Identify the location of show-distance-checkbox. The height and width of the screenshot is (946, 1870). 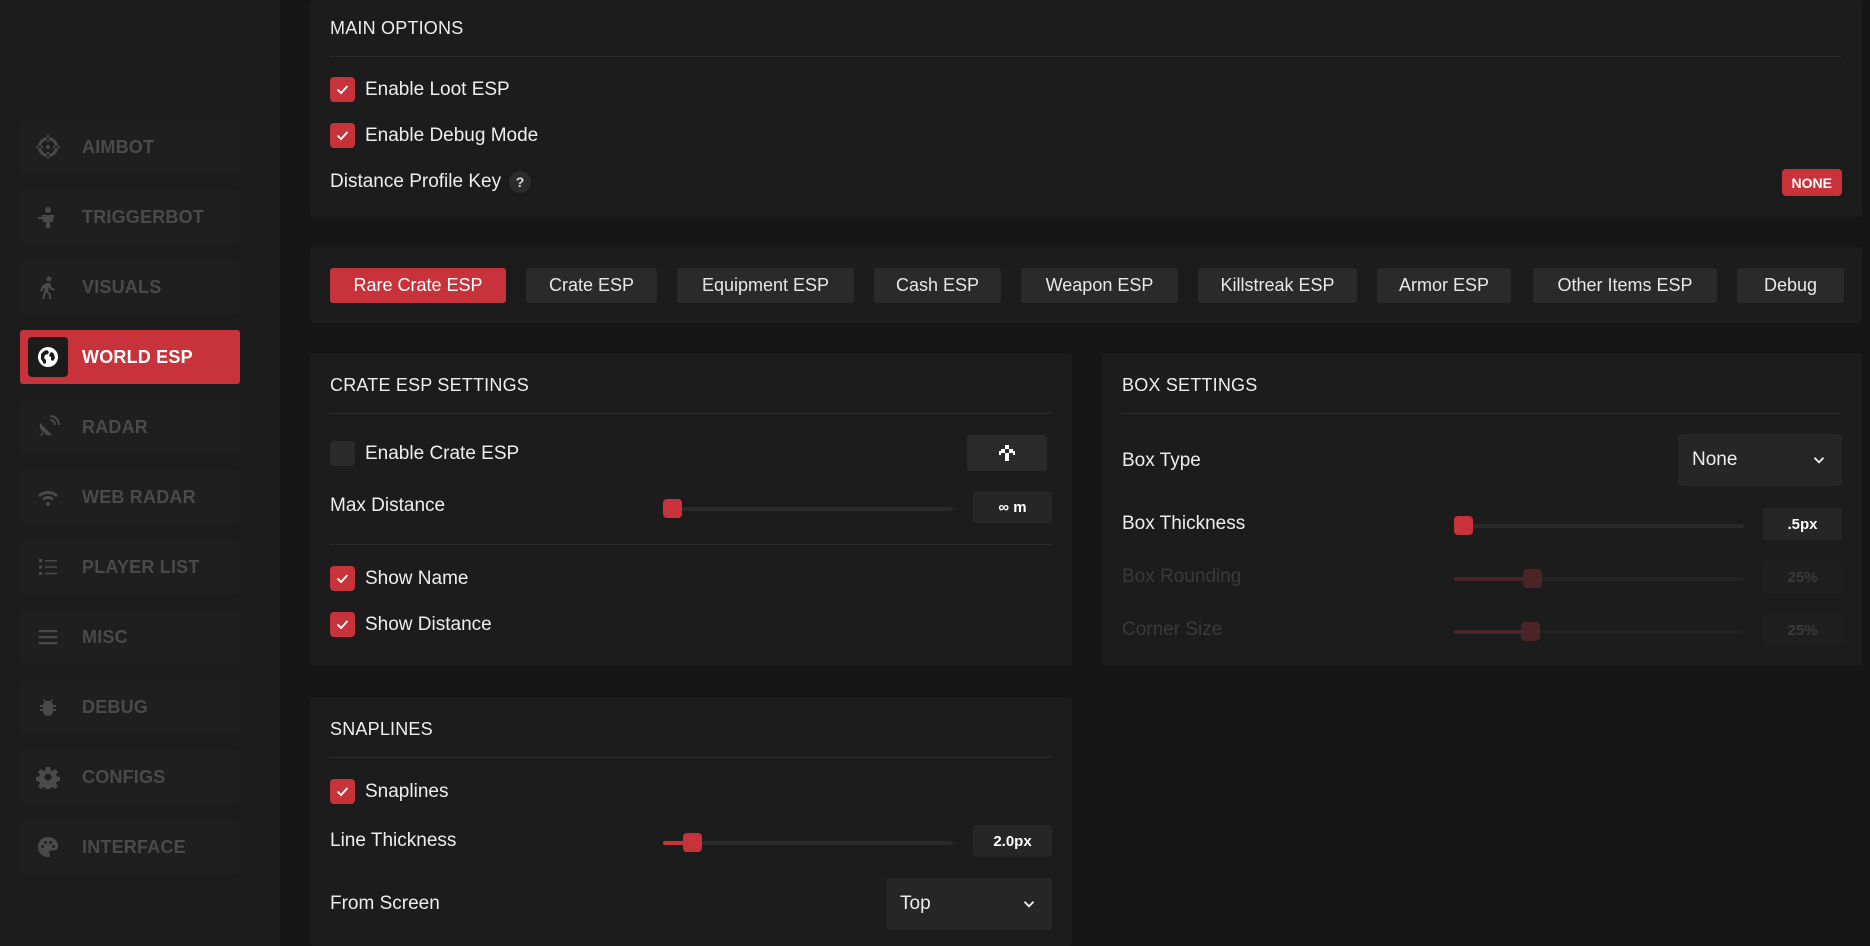
(342, 624).